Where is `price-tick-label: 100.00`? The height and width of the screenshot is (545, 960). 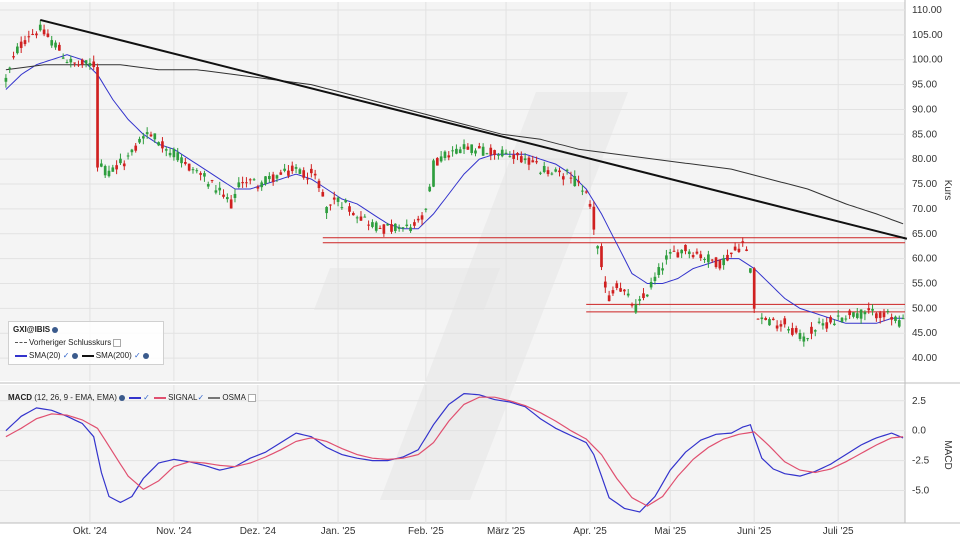
price-tick-label: 100.00 is located at coordinates (927, 60).